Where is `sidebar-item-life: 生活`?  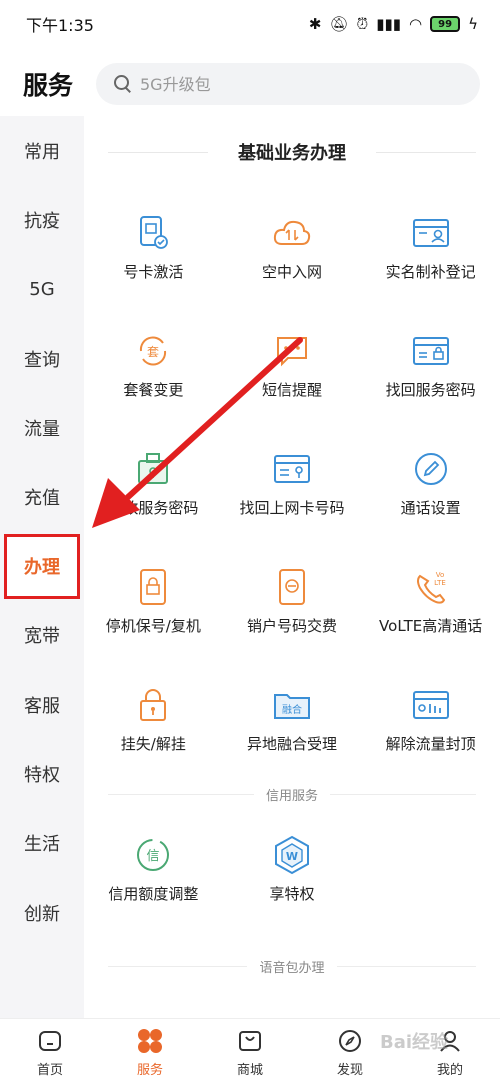
sidebar-item-life: 生活 is located at coordinates (42, 843).